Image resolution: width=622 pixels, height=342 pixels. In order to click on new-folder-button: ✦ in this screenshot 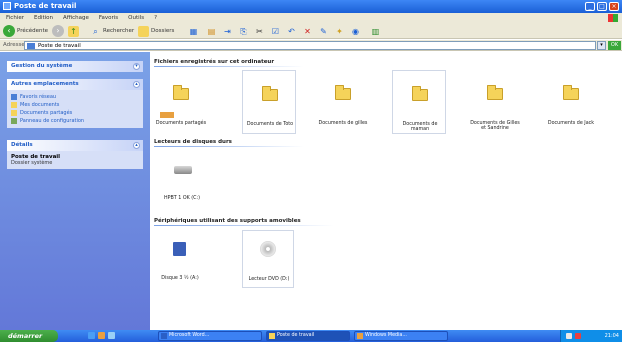, I will do `click(339, 31)`.